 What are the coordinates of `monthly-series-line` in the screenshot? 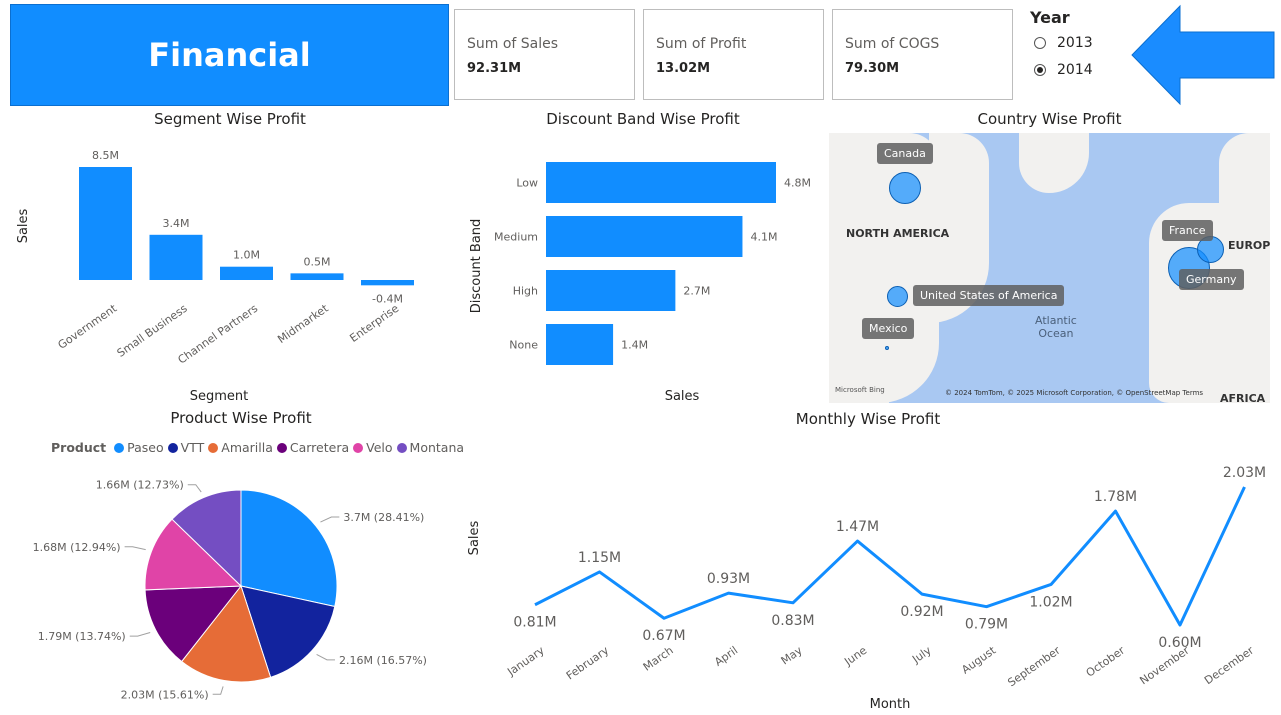 It's located at (890, 556).